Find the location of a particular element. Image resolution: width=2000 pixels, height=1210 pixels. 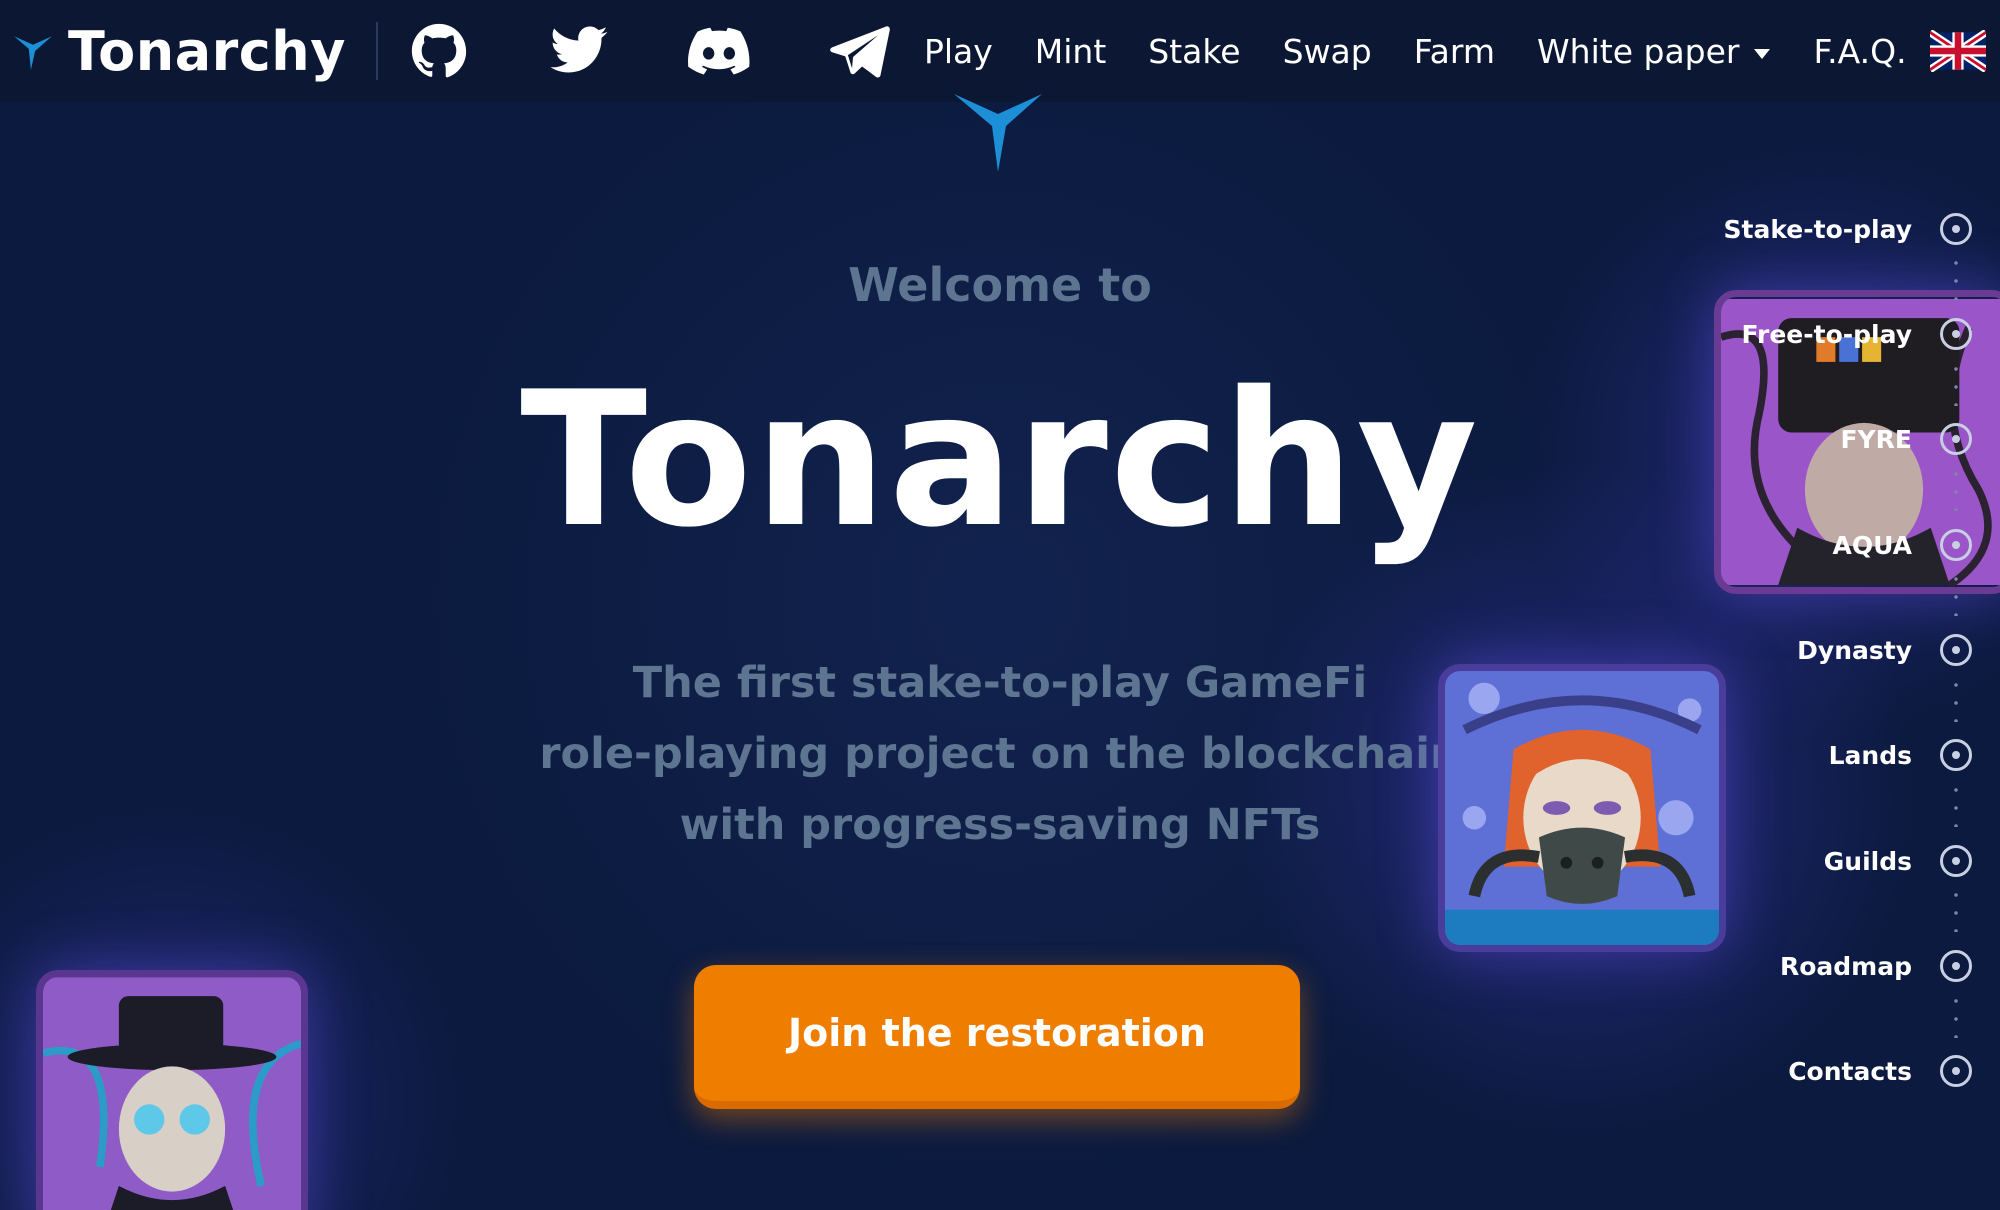

section-label: Contacts is located at coordinates (1850, 1071).